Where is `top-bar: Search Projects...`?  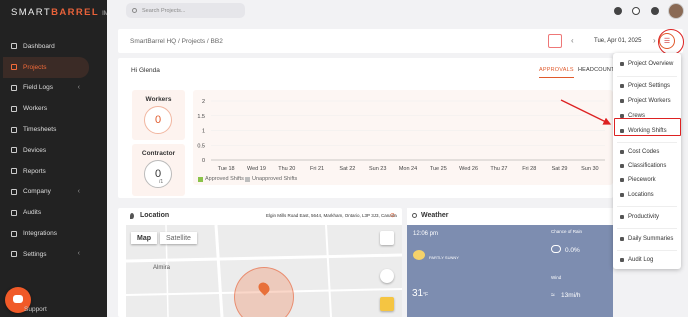 top-bar: Search Projects... is located at coordinates (397, 11).